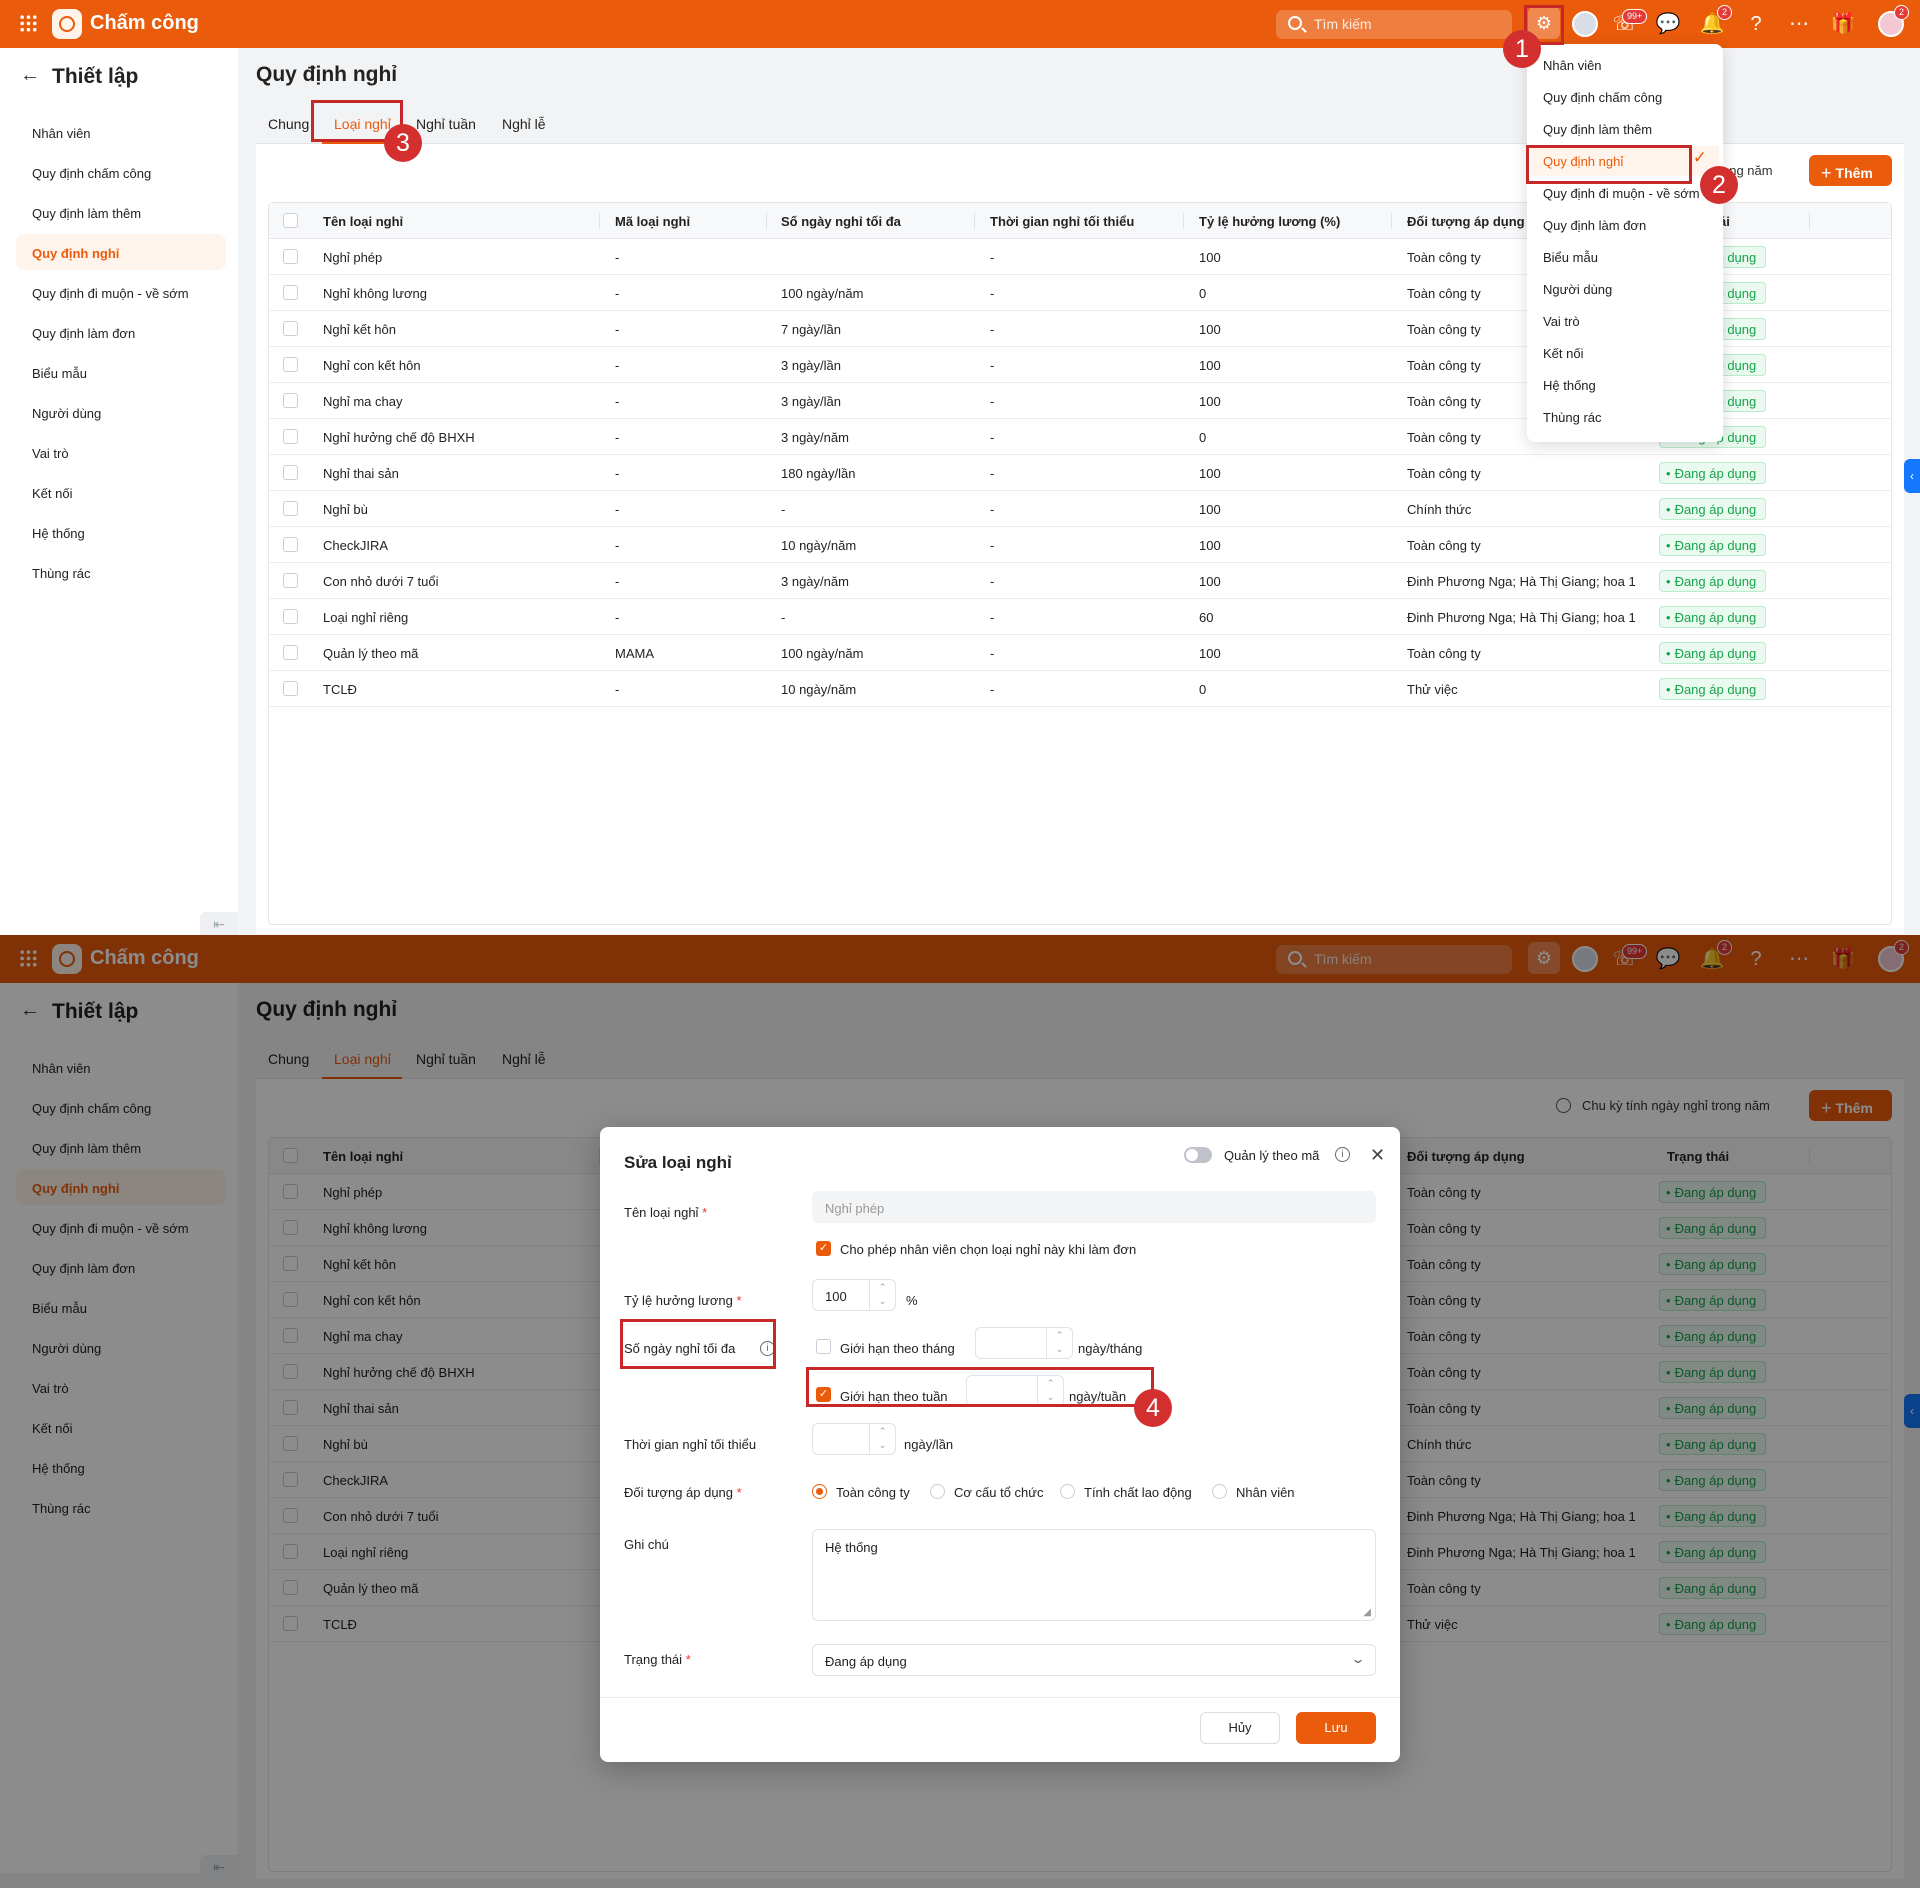 The image size is (1920, 1888). I want to click on cancel-button: Hủy, so click(1240, 1728).